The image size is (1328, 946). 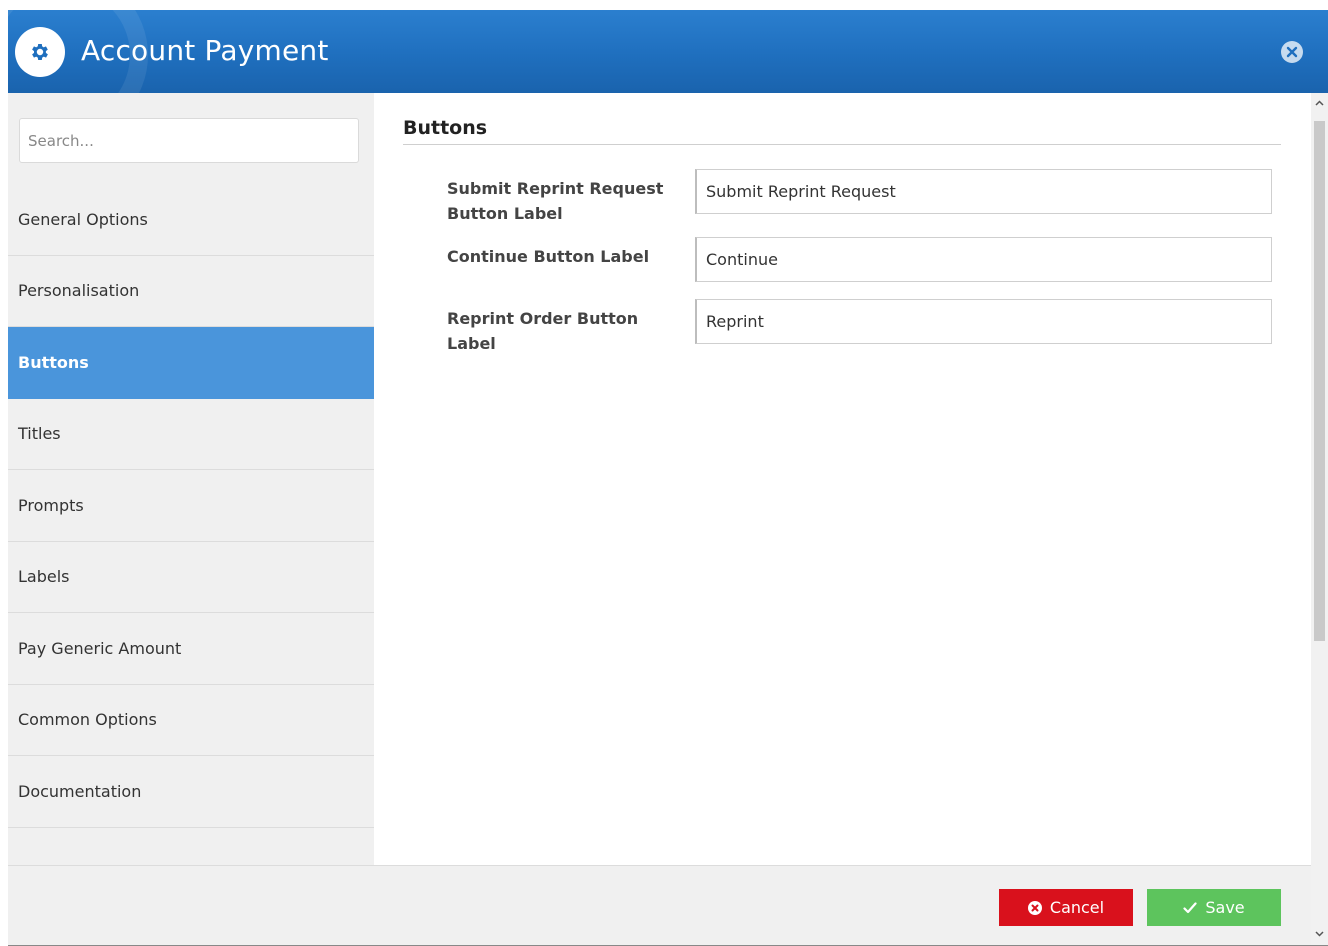 What do you see at coordinates (555, 201) in the screenshot?
I see `field-label-submit-reprint: Submit Reprint Request Button Label` at bounding box center [555, 201].